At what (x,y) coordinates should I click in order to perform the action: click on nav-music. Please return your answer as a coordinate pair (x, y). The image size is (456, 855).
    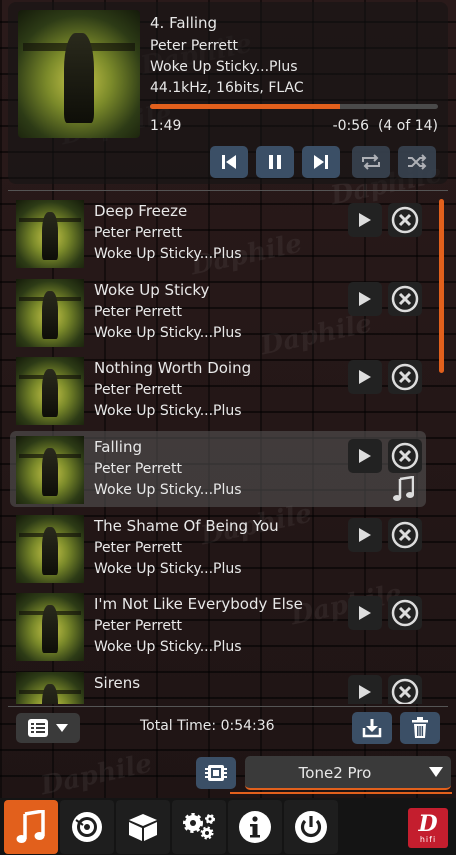
    Looking at the image, I should click on (31, 827).